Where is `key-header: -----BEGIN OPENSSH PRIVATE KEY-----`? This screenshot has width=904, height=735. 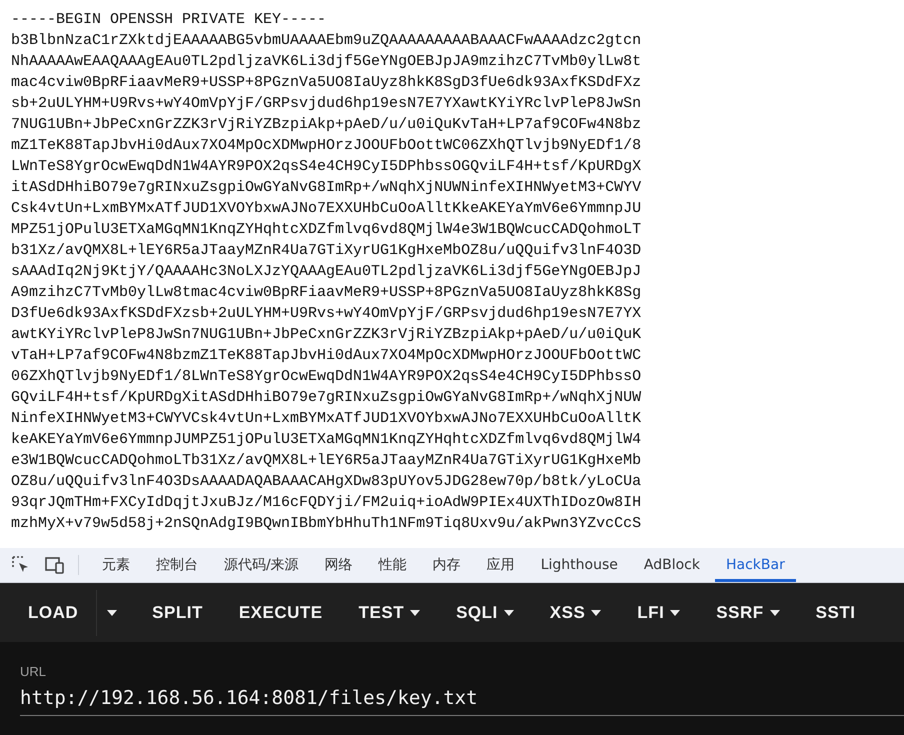
key-header: -----BEGIN OPENSSH PRIVATE KEY----- is located at coordinates (168, 20).